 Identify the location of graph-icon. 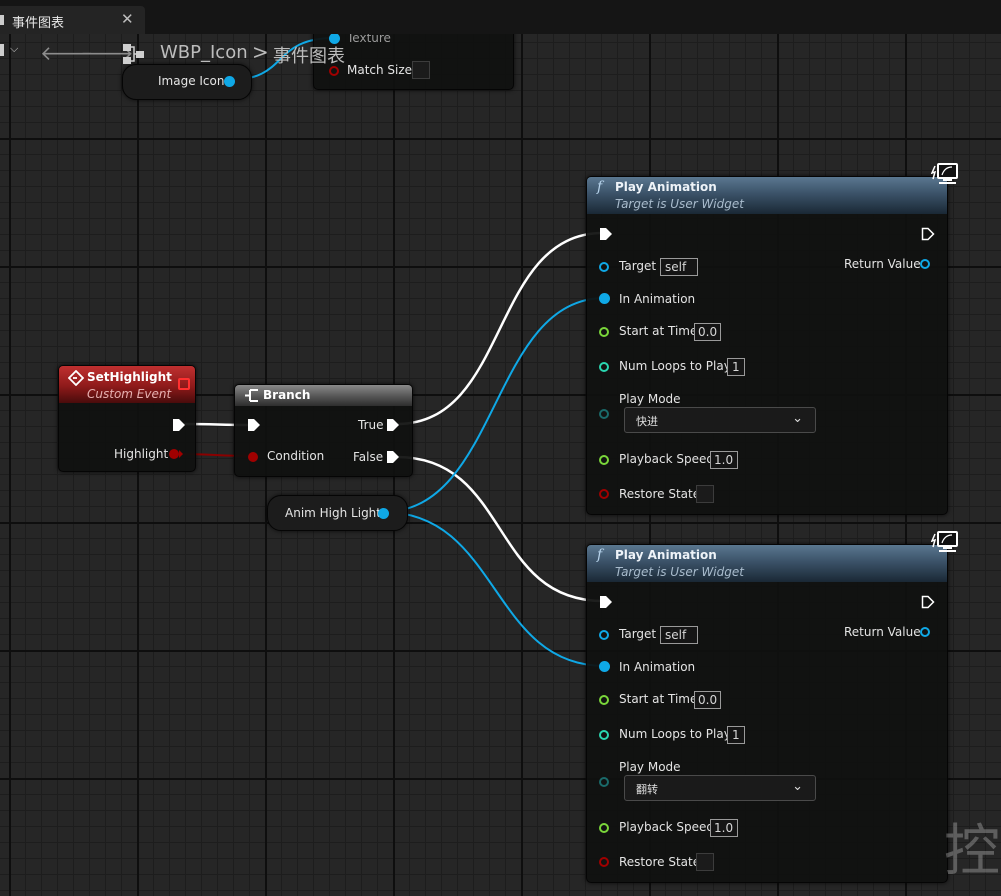
(133, 54).